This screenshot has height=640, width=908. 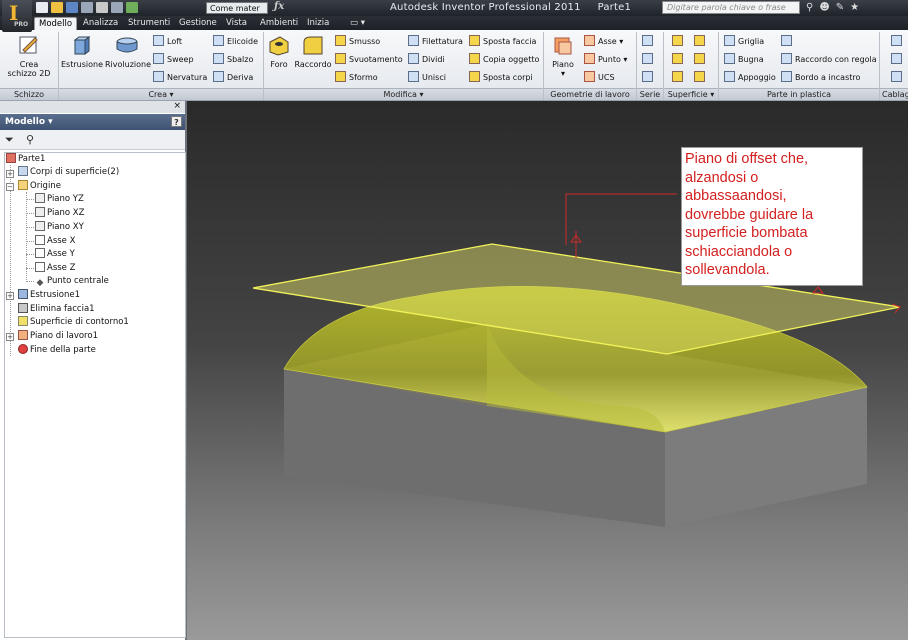 What do you see at coordinates (563, 73) in the screenshot?
I see `work-plane-dropdown-icon: ▾` at bounding box center [563, 73].